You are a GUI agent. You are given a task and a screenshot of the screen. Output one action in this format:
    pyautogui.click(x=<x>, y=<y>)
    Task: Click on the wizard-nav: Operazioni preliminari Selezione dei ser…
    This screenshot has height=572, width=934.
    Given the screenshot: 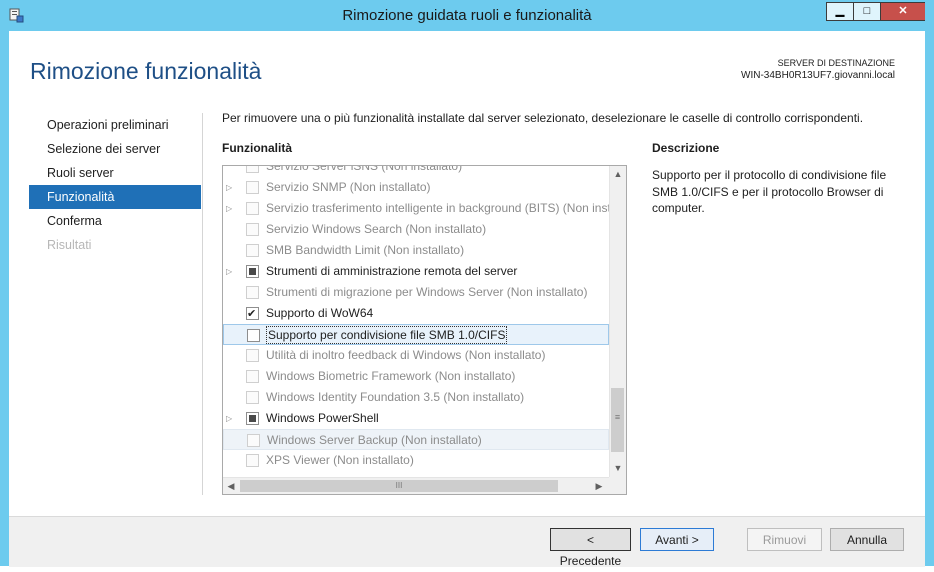 What is the action you would take?
    pyautogui.click(x=115, y=185)
    